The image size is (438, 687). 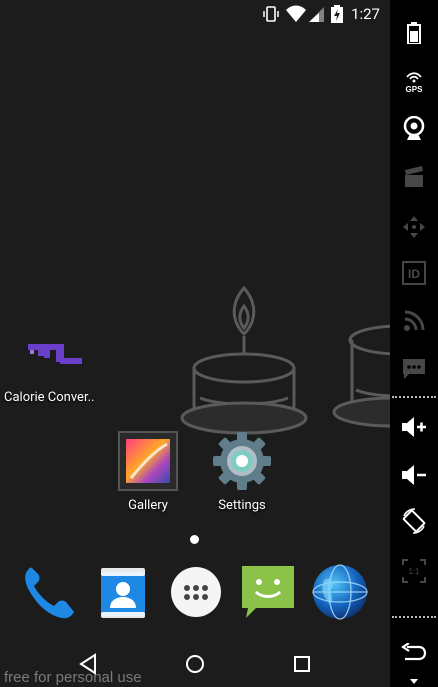 I want to click on id-card-icon: ID, so click(x=414, y=273).